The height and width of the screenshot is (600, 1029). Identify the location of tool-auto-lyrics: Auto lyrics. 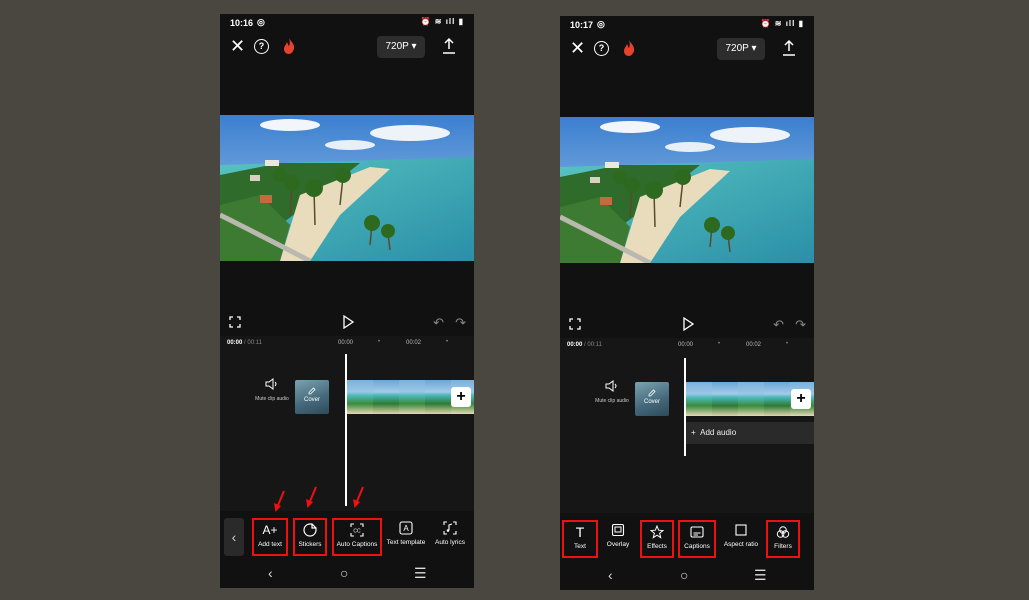
(450, 537).